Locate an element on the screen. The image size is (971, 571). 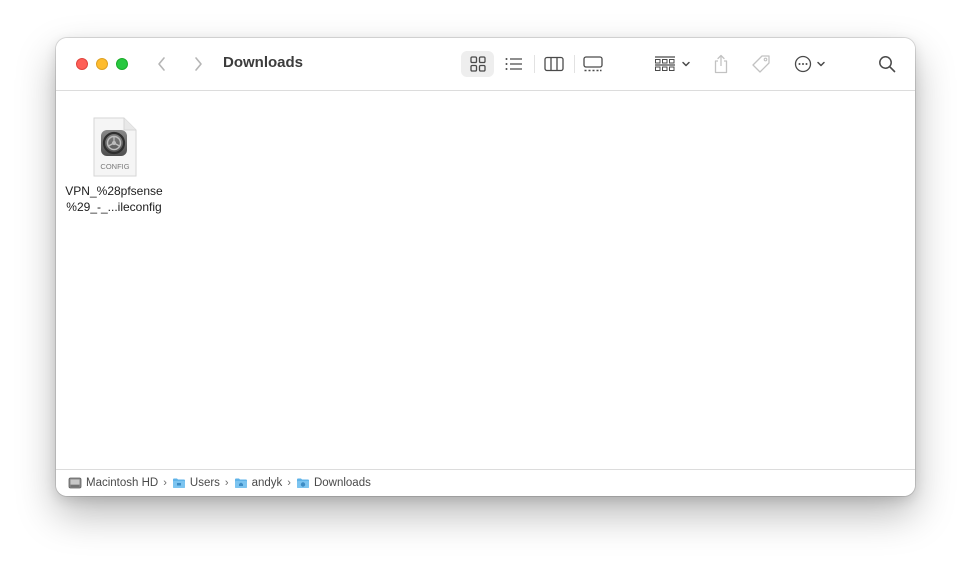
file-type-label: CONFIG is located at coordinates (114, 166).